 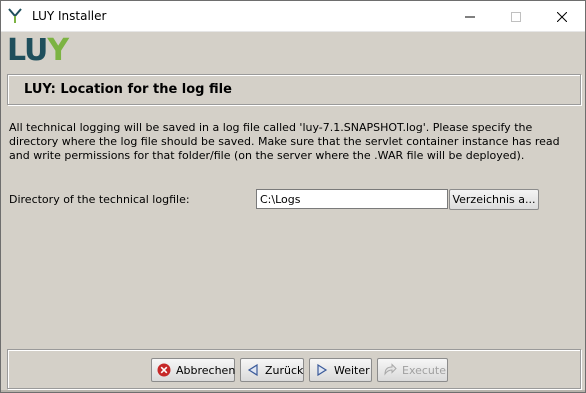 What do you see at coordinates (69, 16) in the screenshot?
I see `window-title: LUY Installer` at bounding box center [69, 16].